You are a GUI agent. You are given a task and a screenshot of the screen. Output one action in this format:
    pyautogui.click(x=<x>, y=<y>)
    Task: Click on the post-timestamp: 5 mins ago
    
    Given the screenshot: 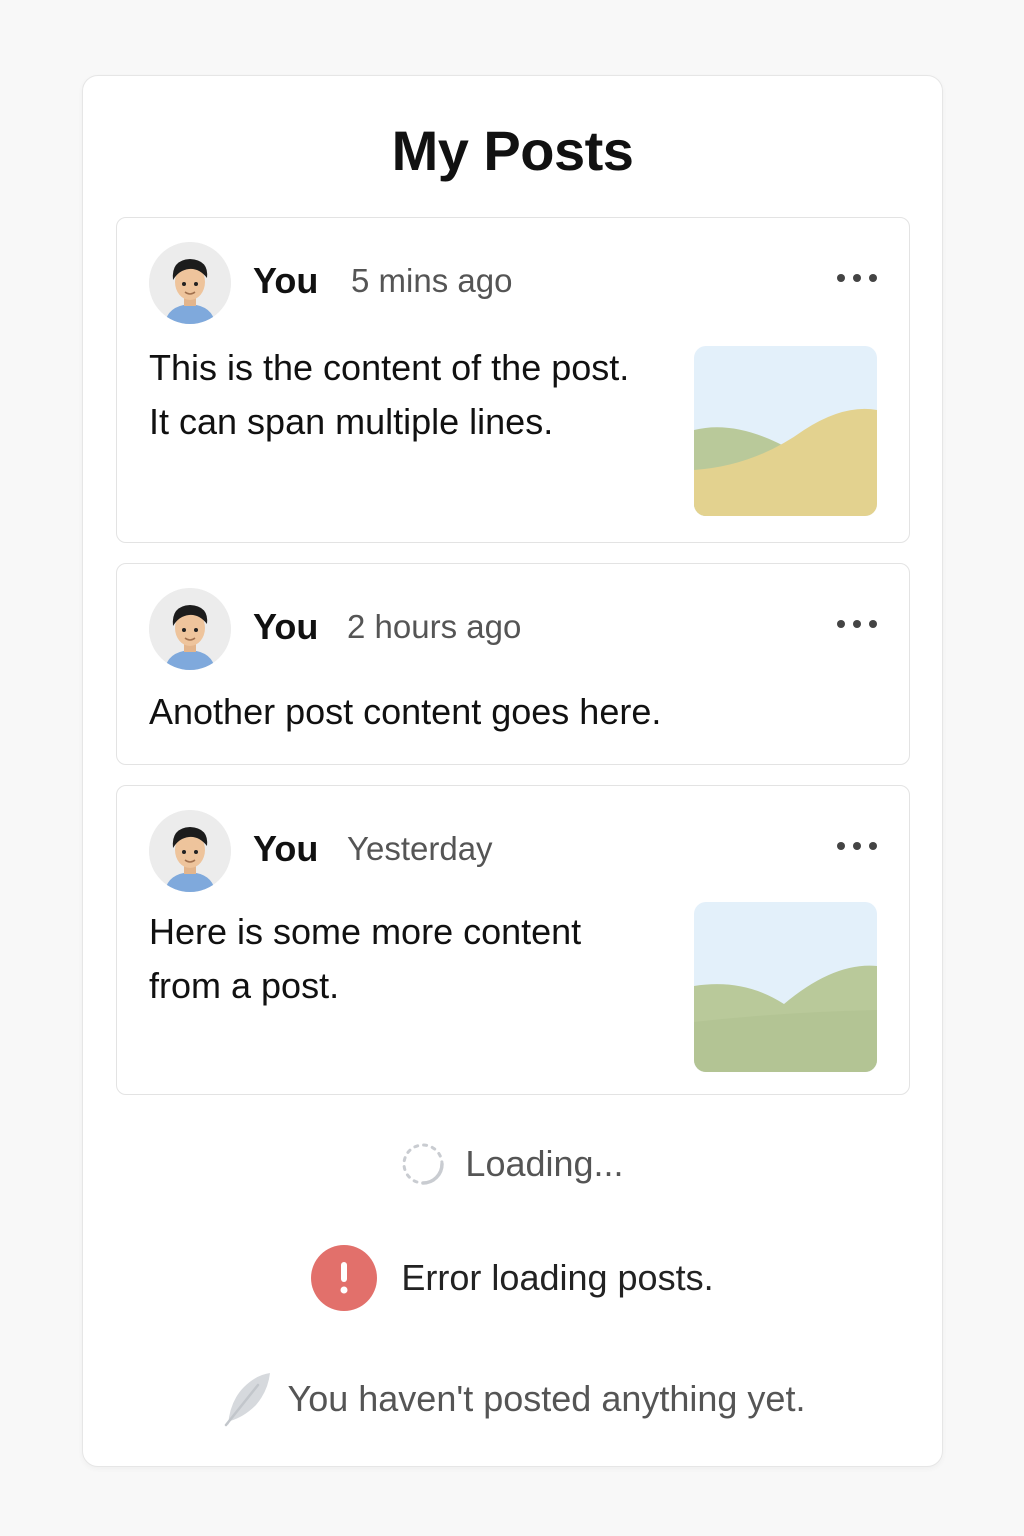 What is the action you would take?
    pyautogui.click(x=432, y=280)
    